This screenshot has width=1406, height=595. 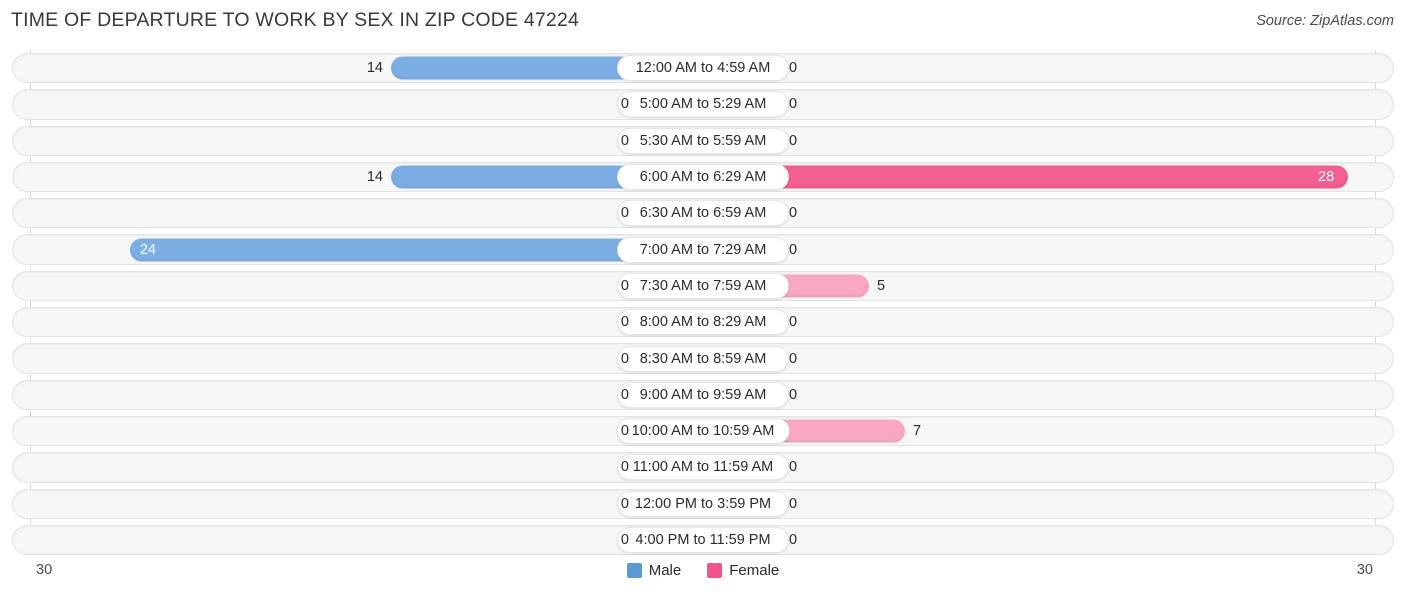 I want to click on row-category-label: 6:00 AM to 6:29 AM, so click(x=703, y=177).